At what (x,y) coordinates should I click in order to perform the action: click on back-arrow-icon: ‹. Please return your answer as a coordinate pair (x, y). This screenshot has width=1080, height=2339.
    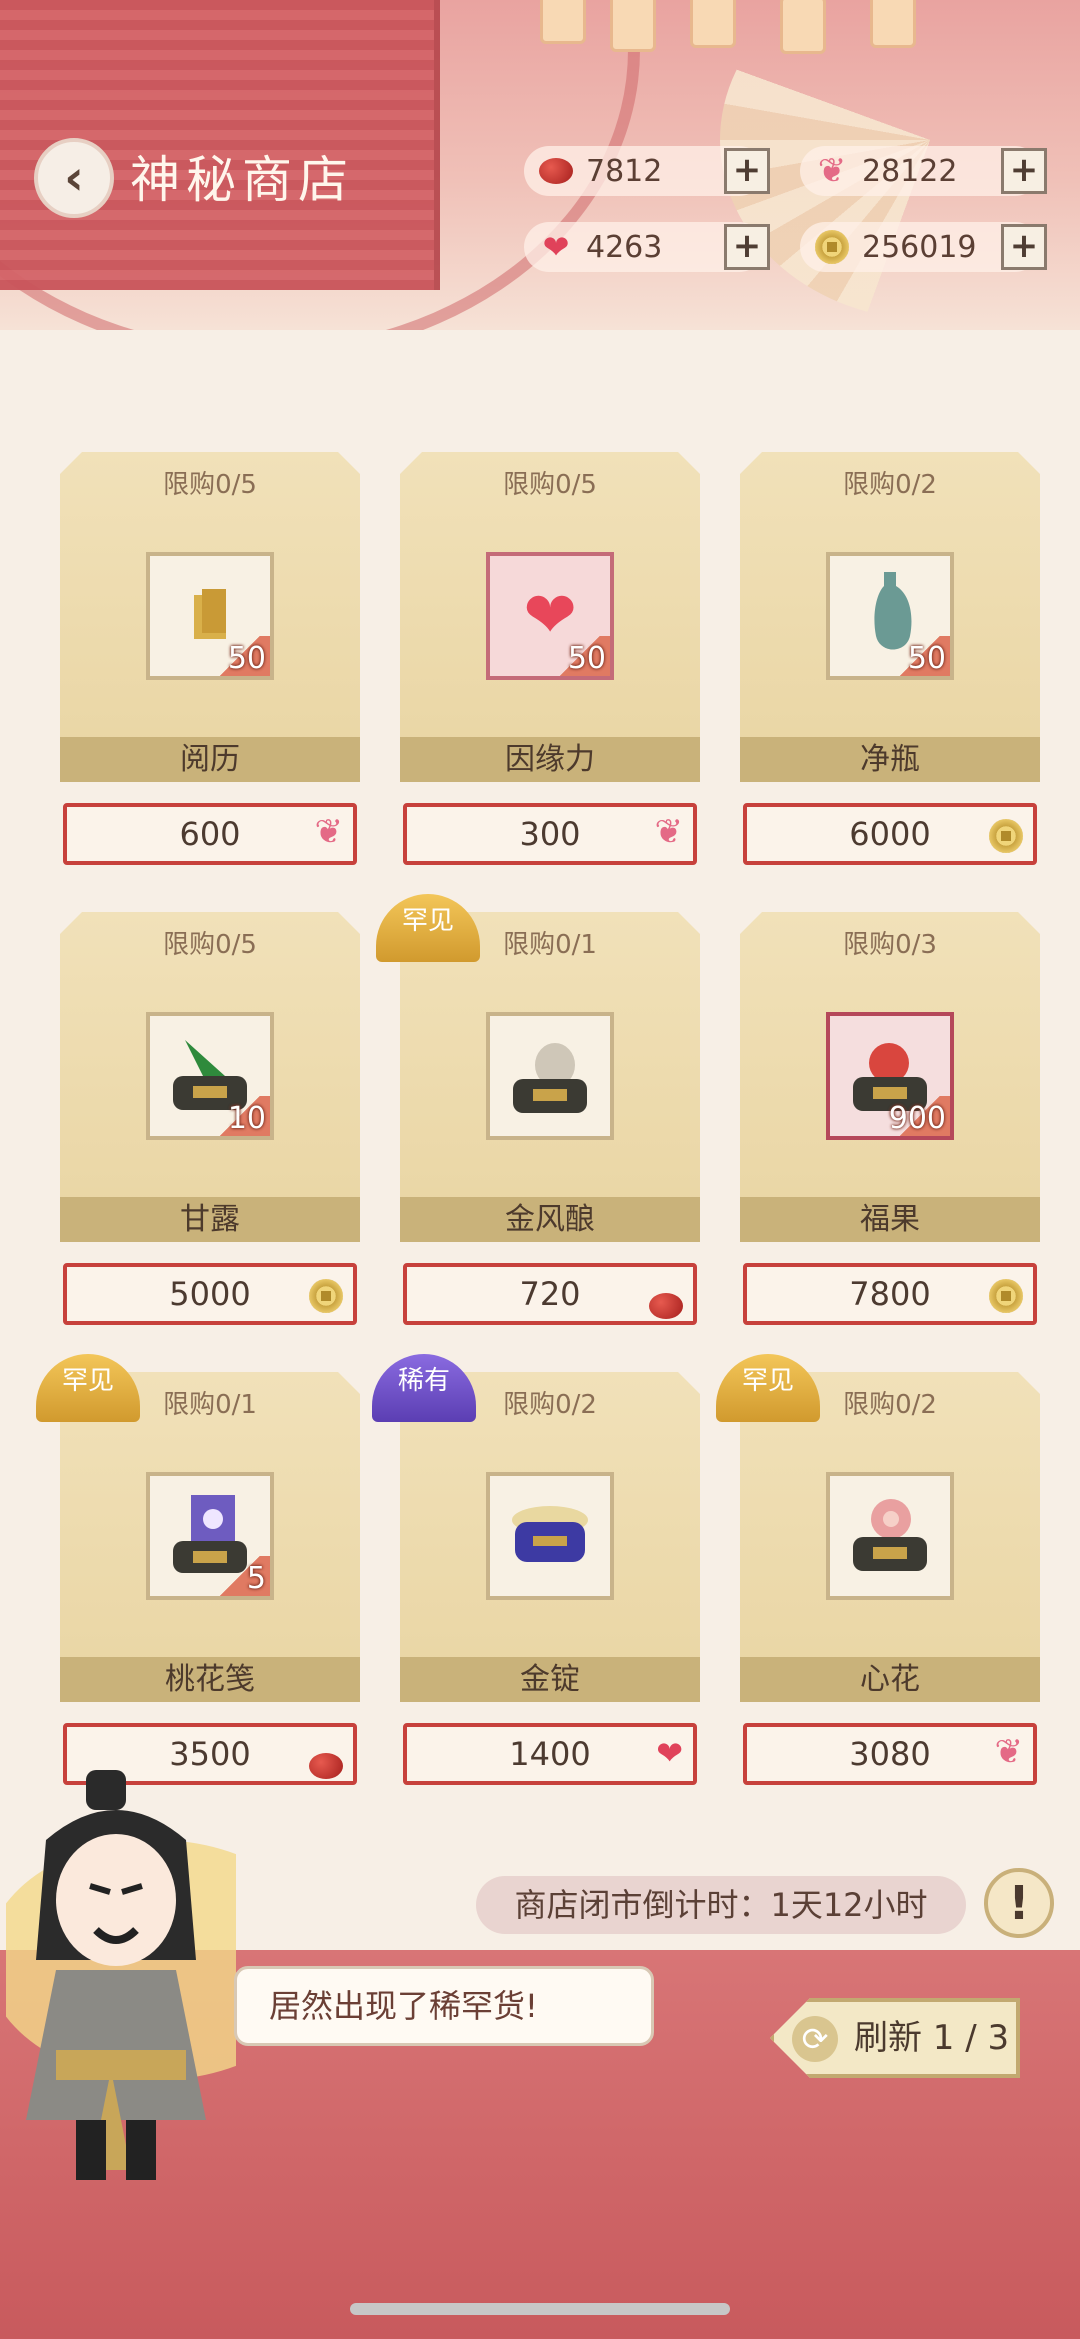
    Looking at the image, I should click on (74, 178).